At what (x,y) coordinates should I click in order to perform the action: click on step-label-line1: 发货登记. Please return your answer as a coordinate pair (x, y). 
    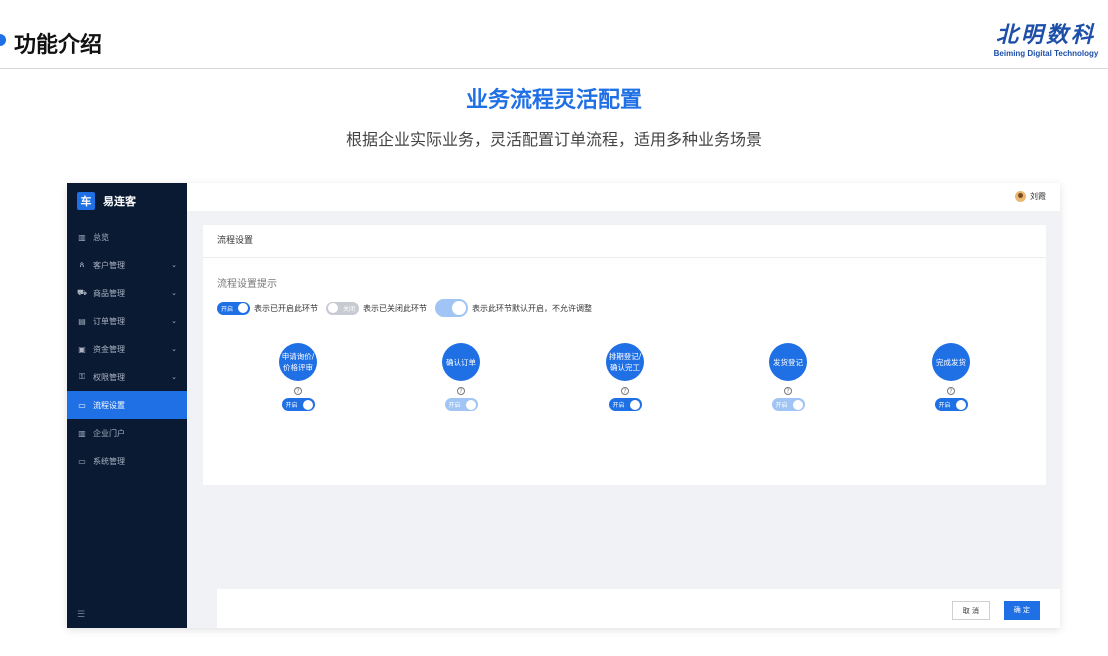
    Looking at the image, I should click on (788, 362).